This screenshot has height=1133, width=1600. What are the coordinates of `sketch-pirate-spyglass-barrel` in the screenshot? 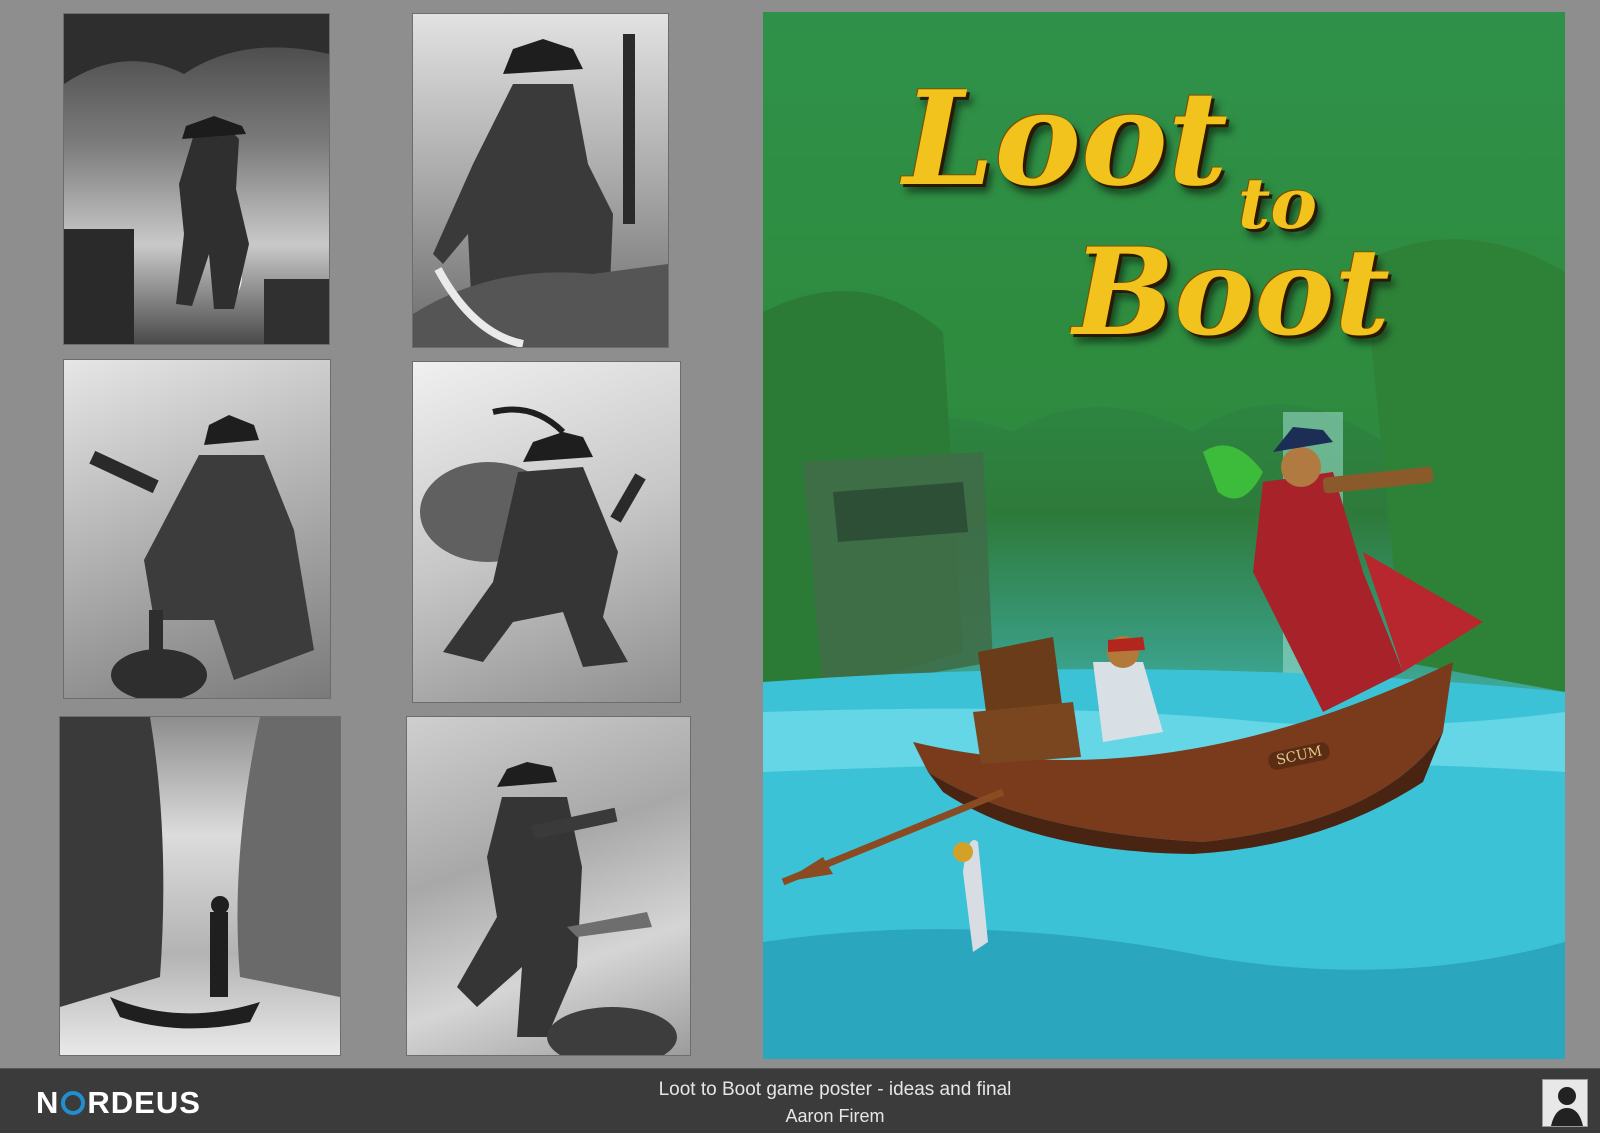 It's located at (548, 886).